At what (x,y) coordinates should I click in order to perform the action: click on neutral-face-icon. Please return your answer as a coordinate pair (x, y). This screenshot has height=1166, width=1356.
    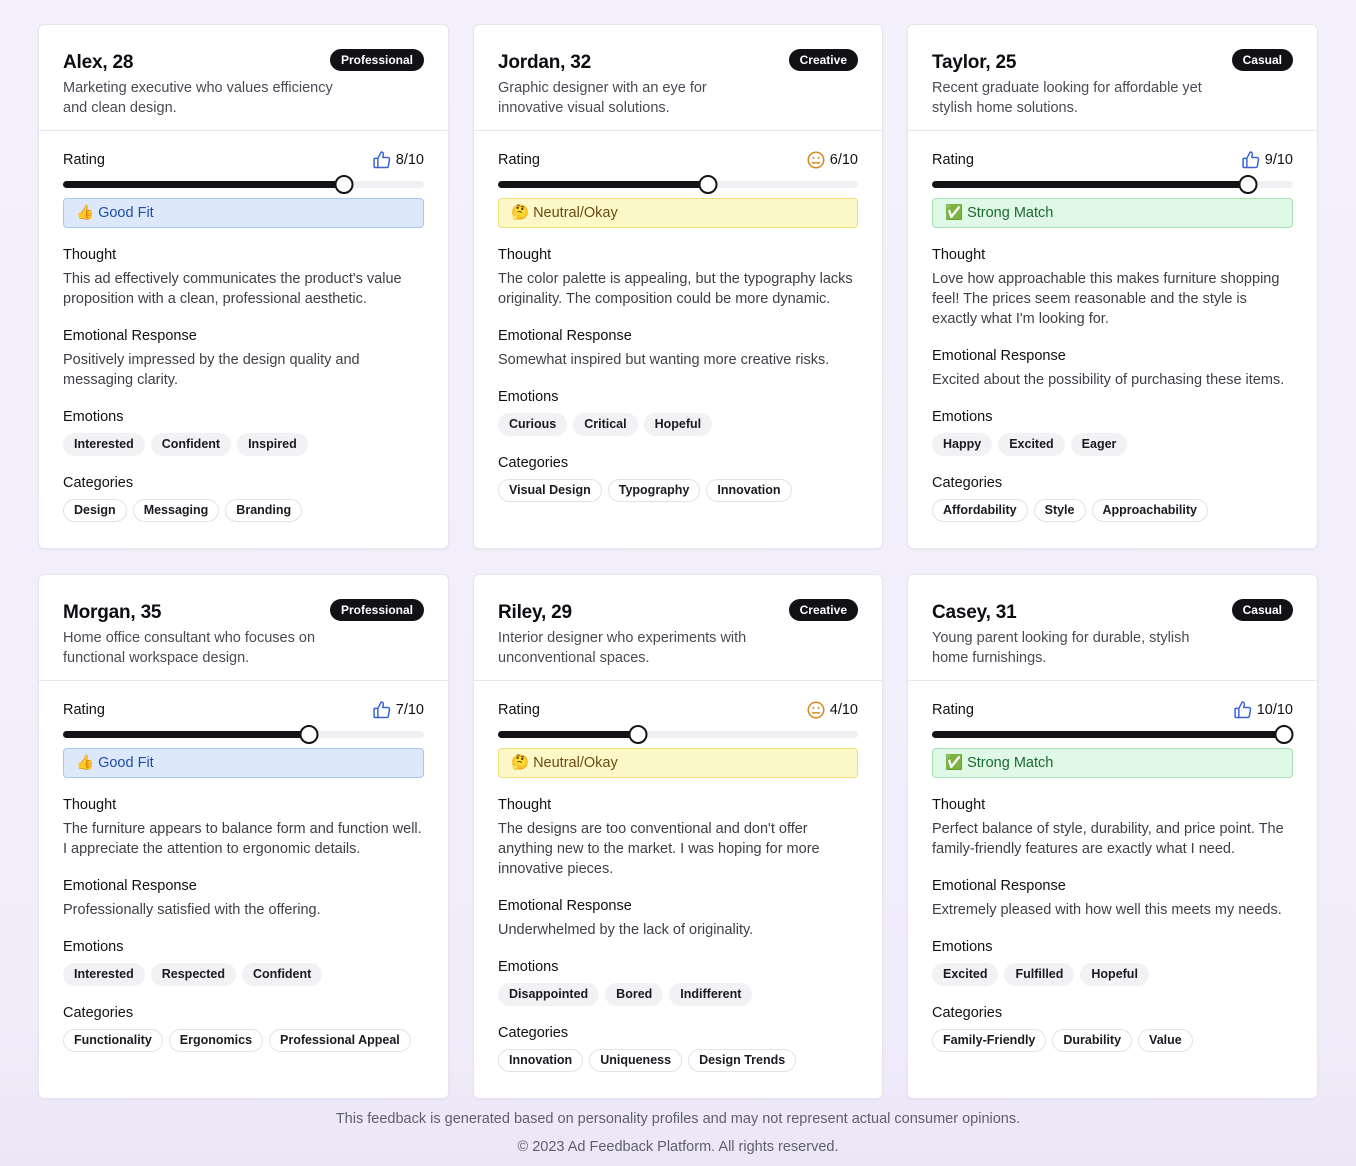
    Looking at the image, I should click on (816, 160).